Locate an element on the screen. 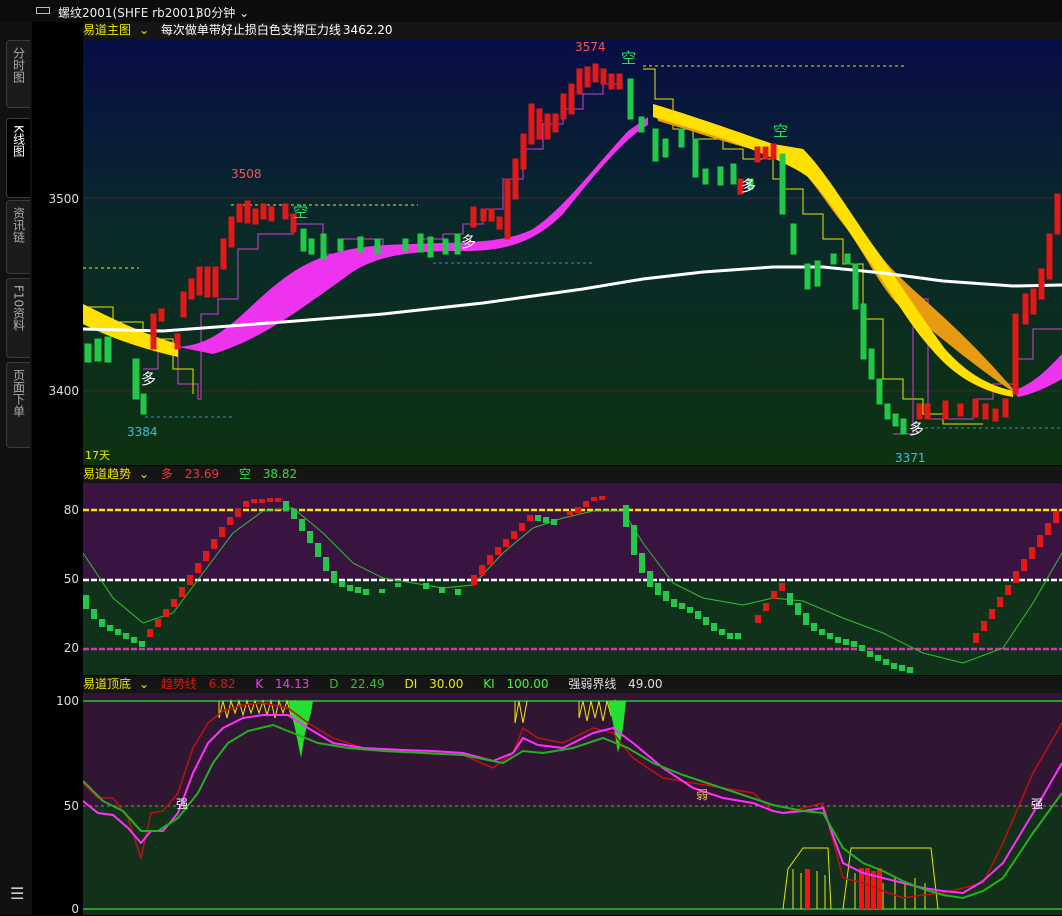 The image size is (1062, 916). main-indicator-select: 易道主图 ⌄ is located at coordinates (116, 30).